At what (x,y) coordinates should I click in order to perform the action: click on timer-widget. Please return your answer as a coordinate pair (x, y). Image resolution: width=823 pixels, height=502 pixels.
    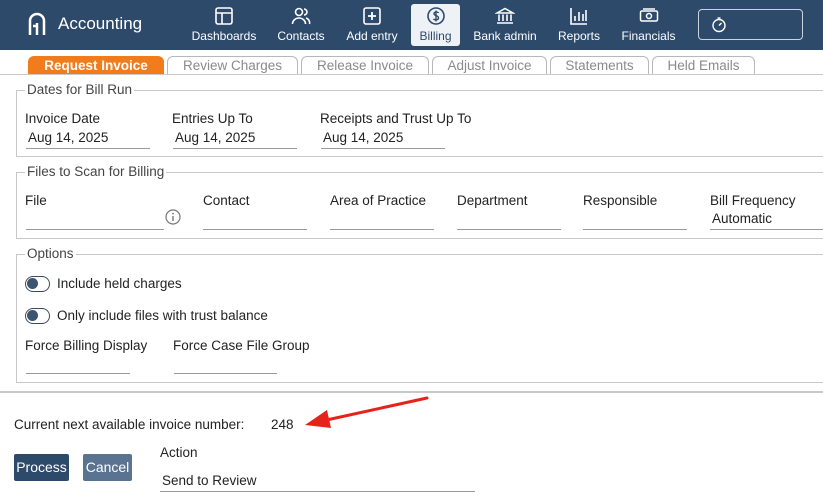
    Looking at the image, I should click on (750, 24).